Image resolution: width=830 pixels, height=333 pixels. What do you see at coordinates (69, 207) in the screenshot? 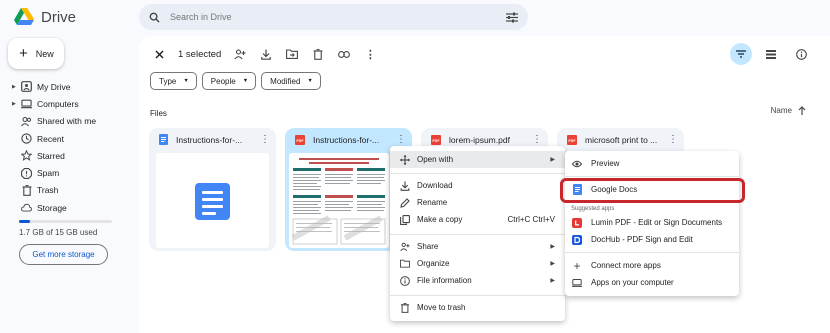
I see `sidebar-item-storage: Storage` at bounding box center [69, 207].